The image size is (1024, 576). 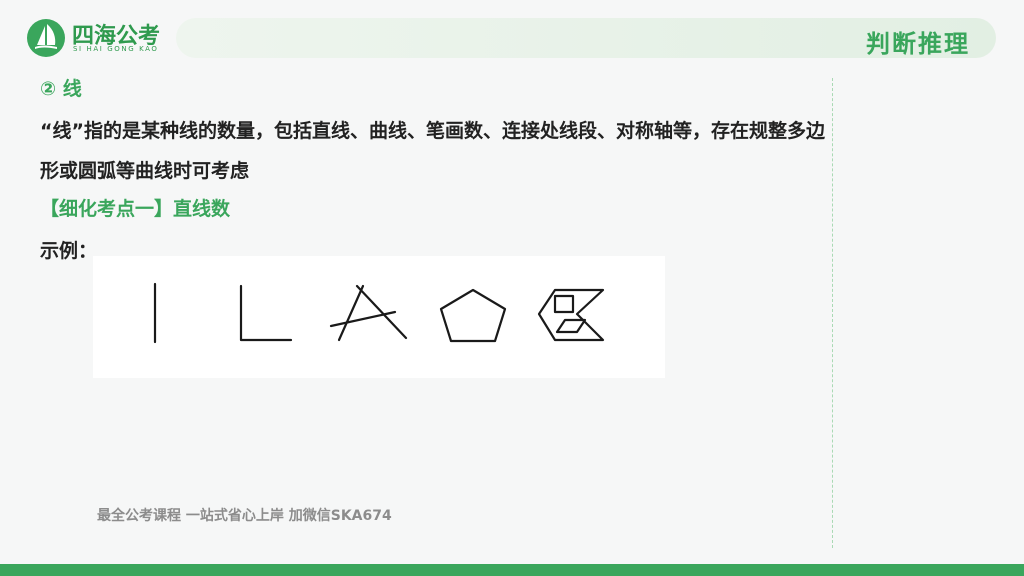 What do you see at coordinates (116, 49) in the screenshot?
I see `logo-subtitle: SI HAI GONG KAO` at bounding box center [116, 49].